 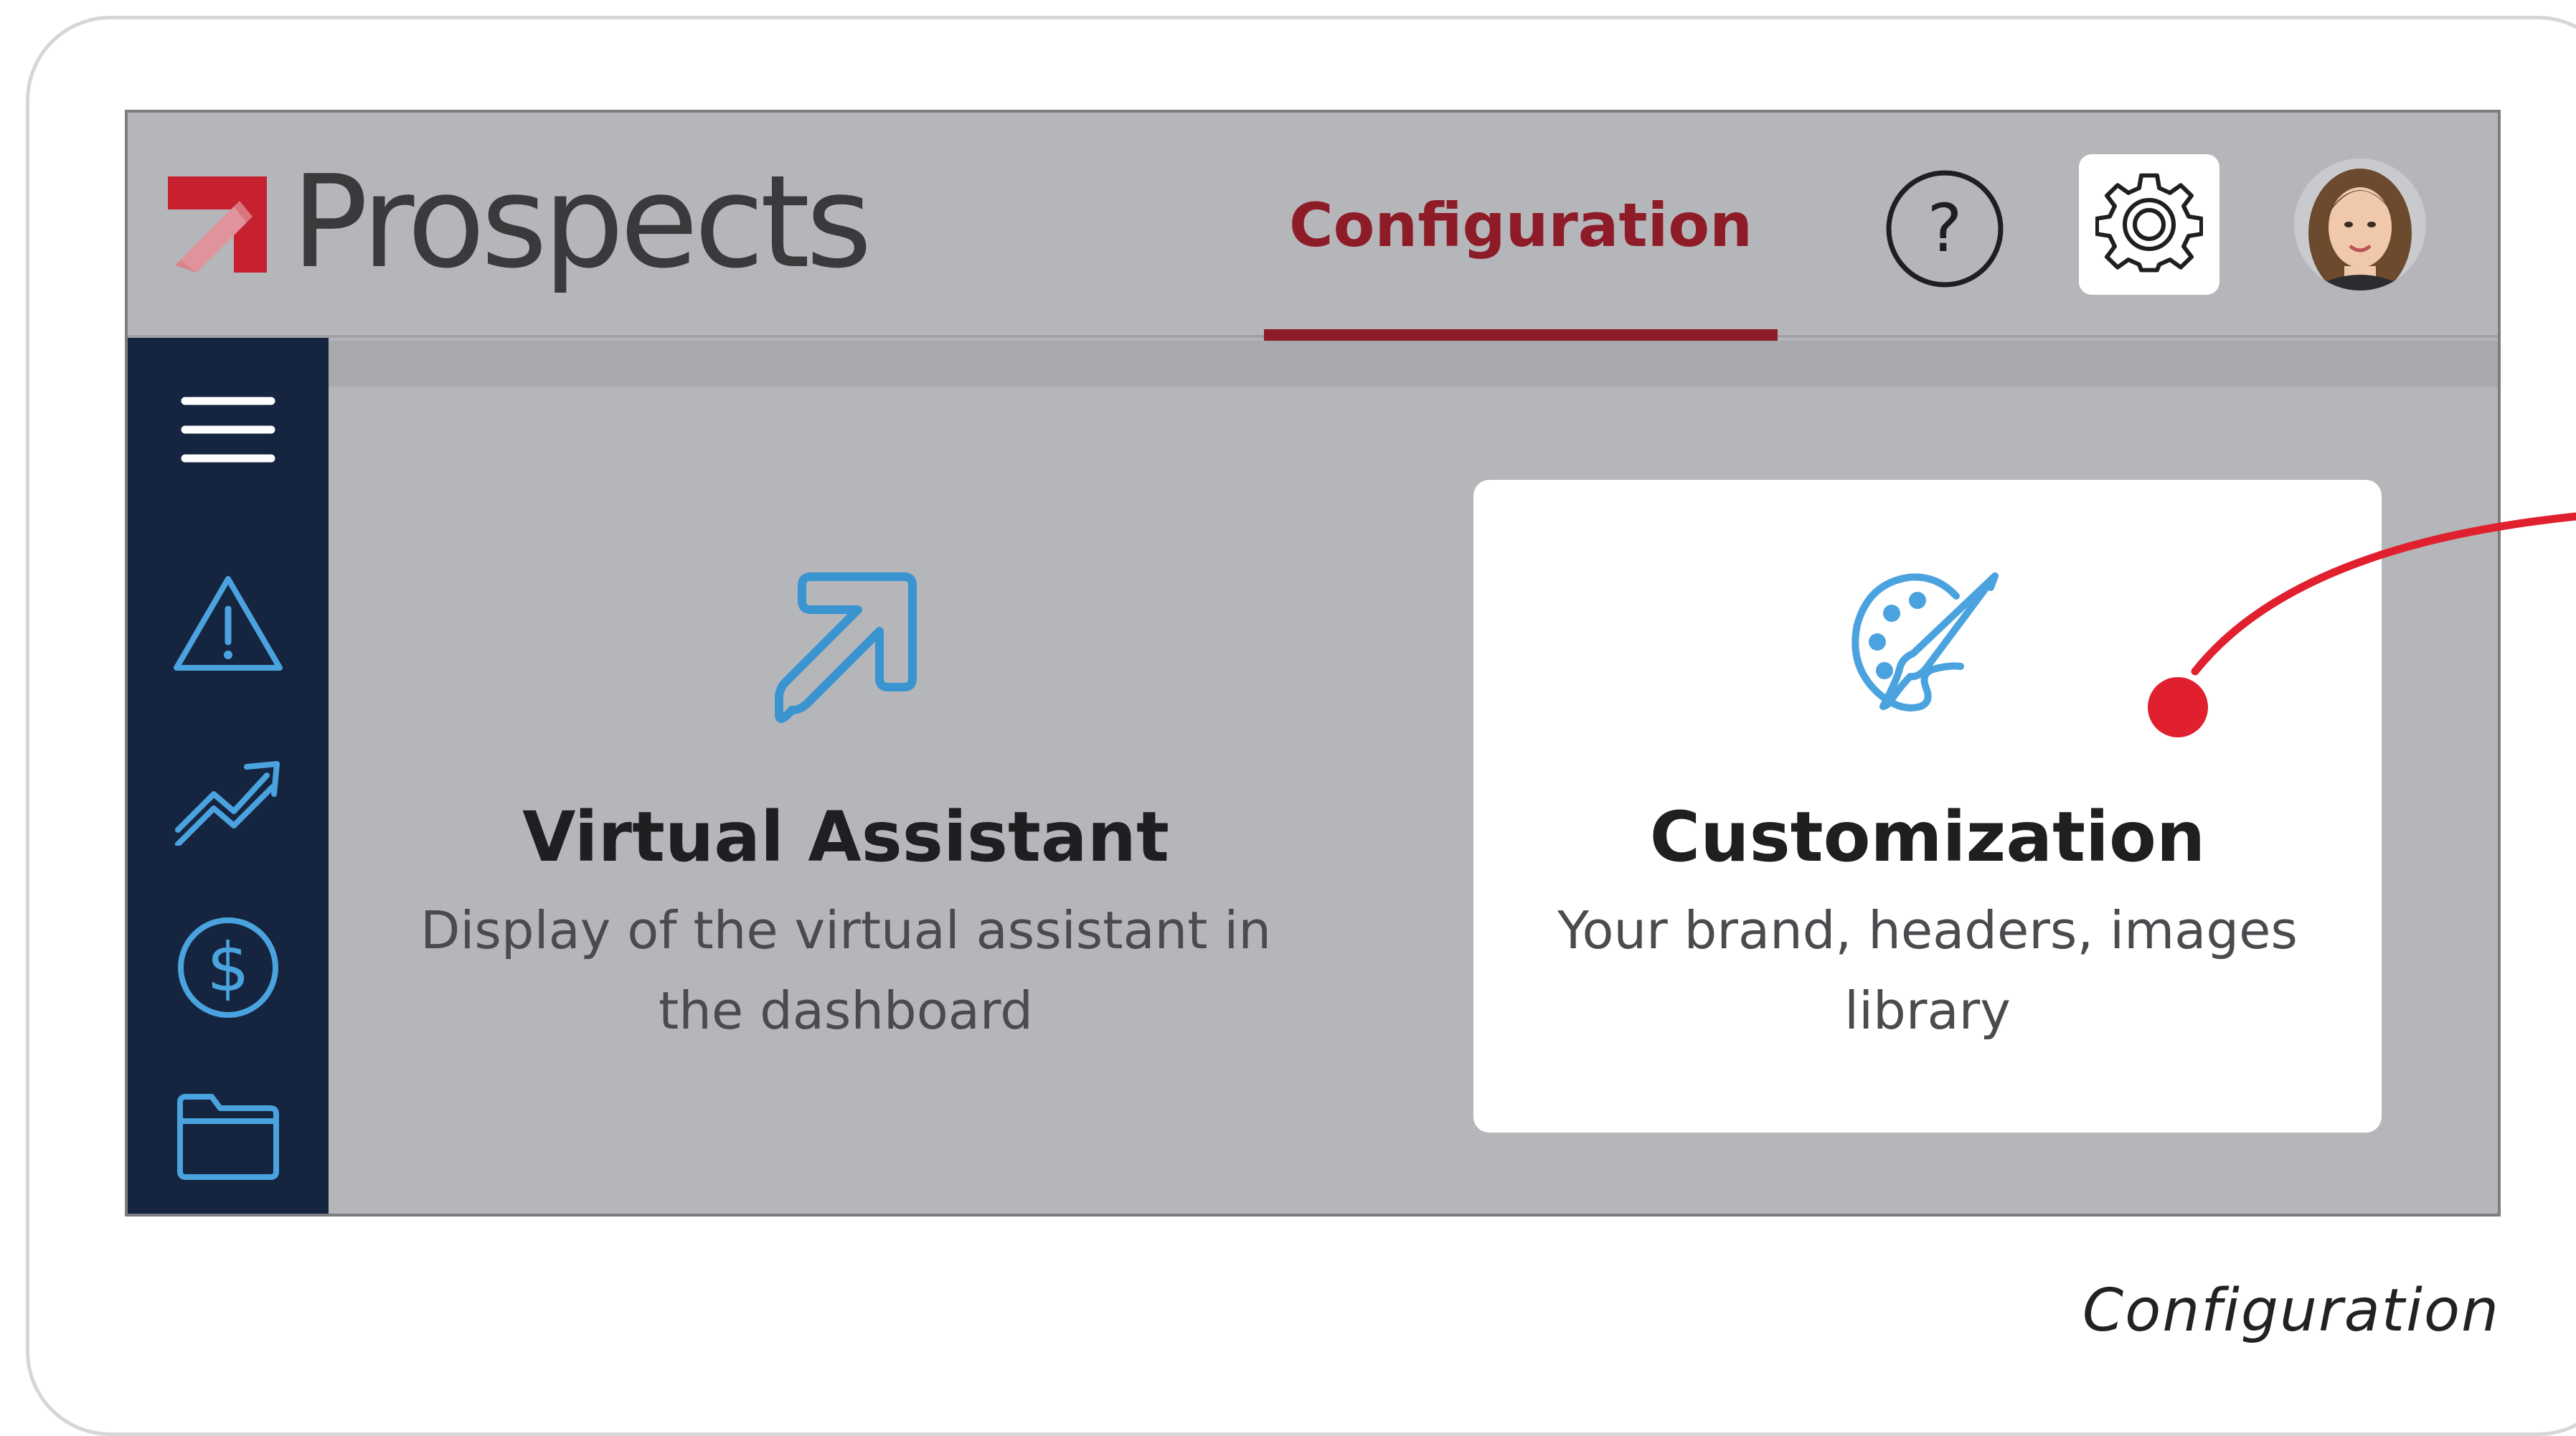 I want to click on figure-caption: Configuration, so click(x=2291, y=1311).